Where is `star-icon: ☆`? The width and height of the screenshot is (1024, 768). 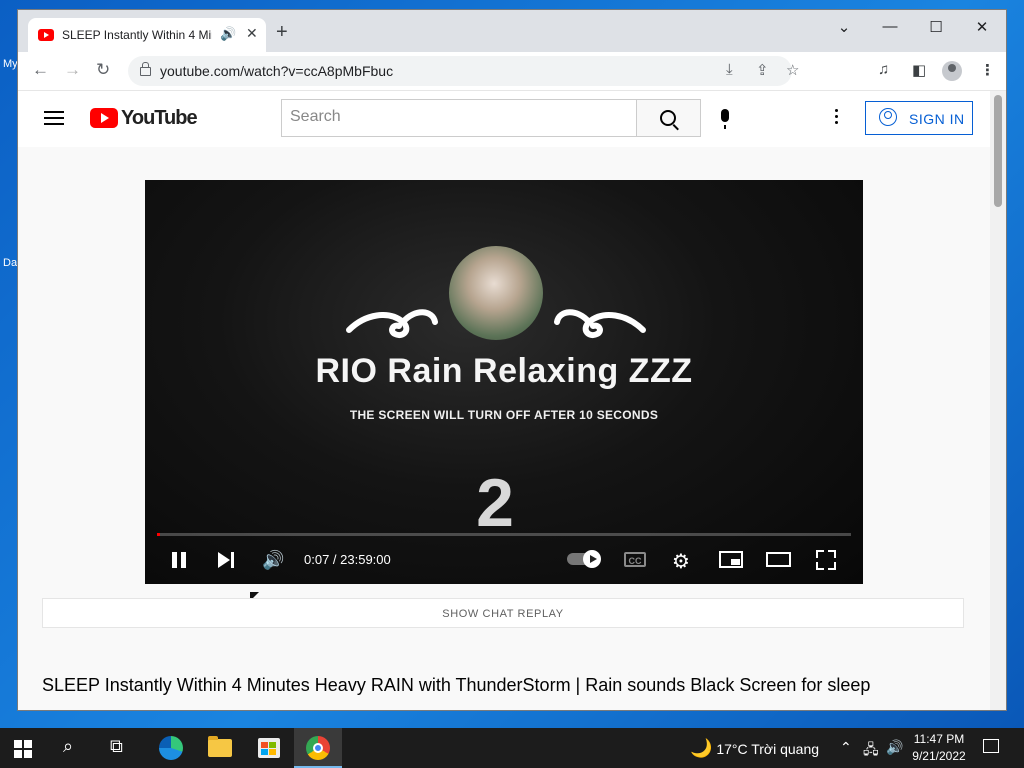 star-icon: ☆ is located at coordinates (792, 70).